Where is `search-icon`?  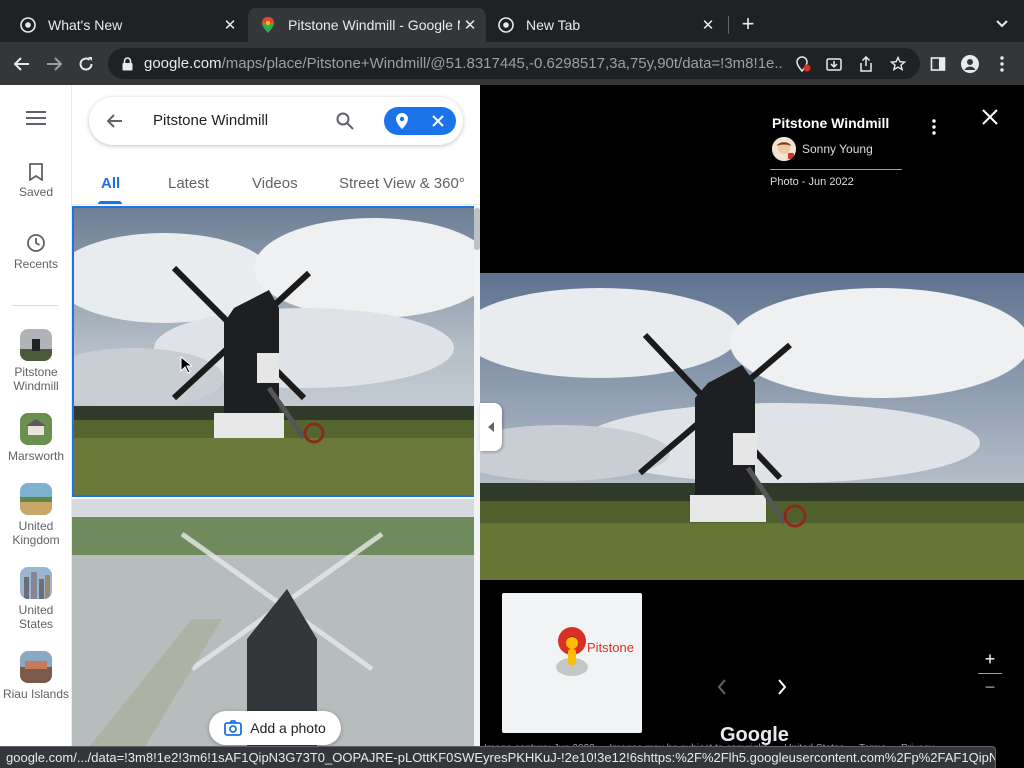
search-icon is located at coordinates (345, 121).